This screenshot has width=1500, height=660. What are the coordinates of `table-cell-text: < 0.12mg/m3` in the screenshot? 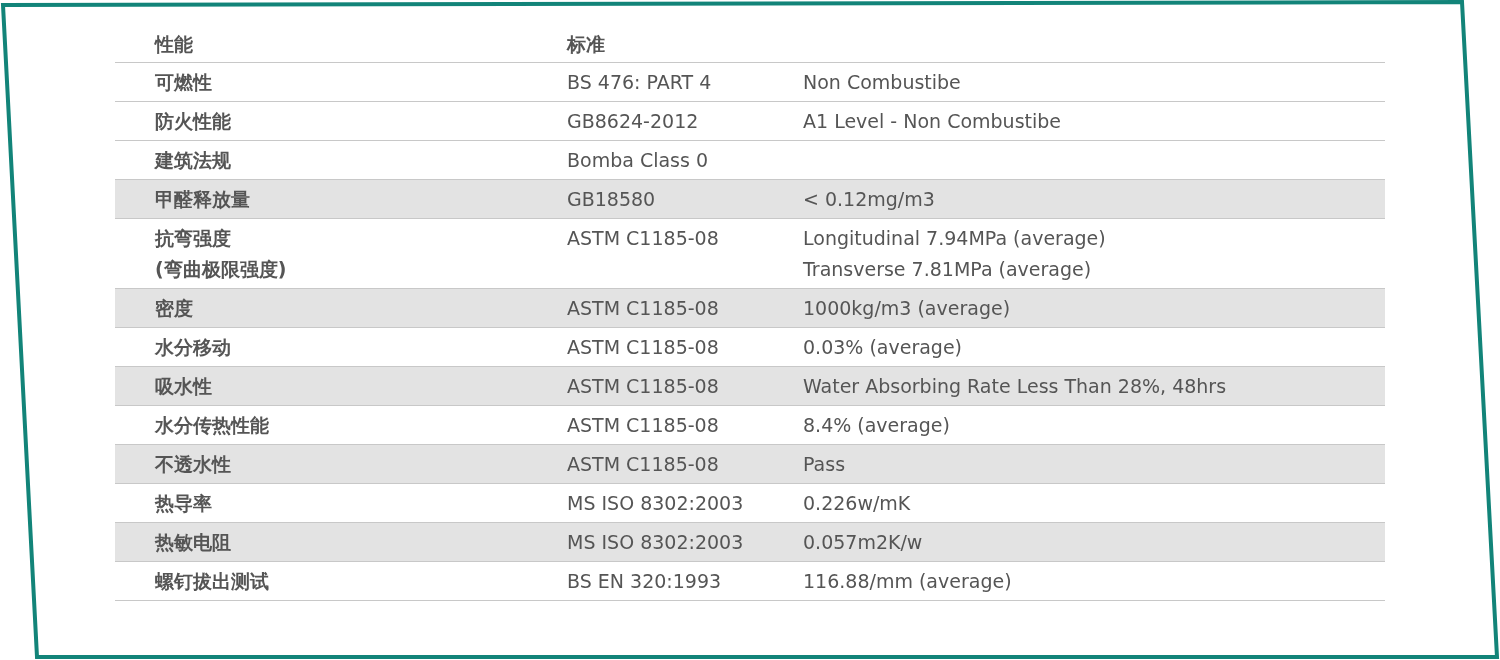 It's located at (869, 199).